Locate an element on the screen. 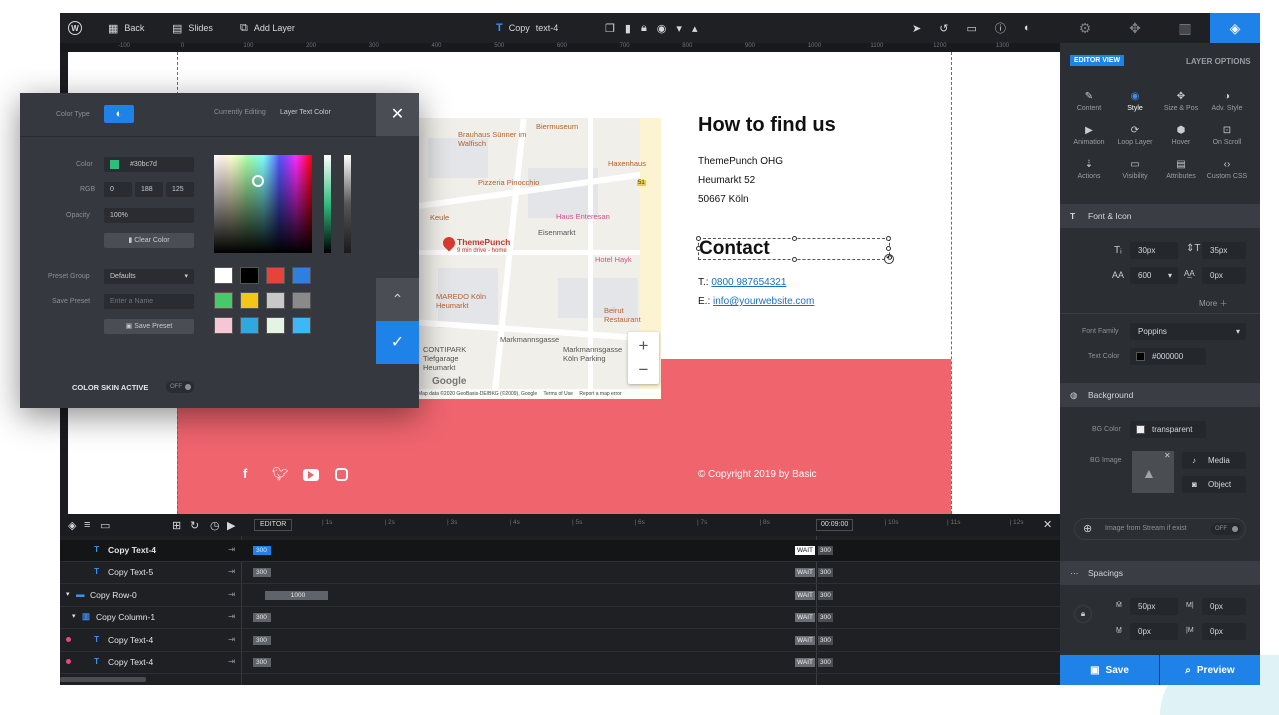  duplicate-icon: ❐ is located at coordinates (610, 28).